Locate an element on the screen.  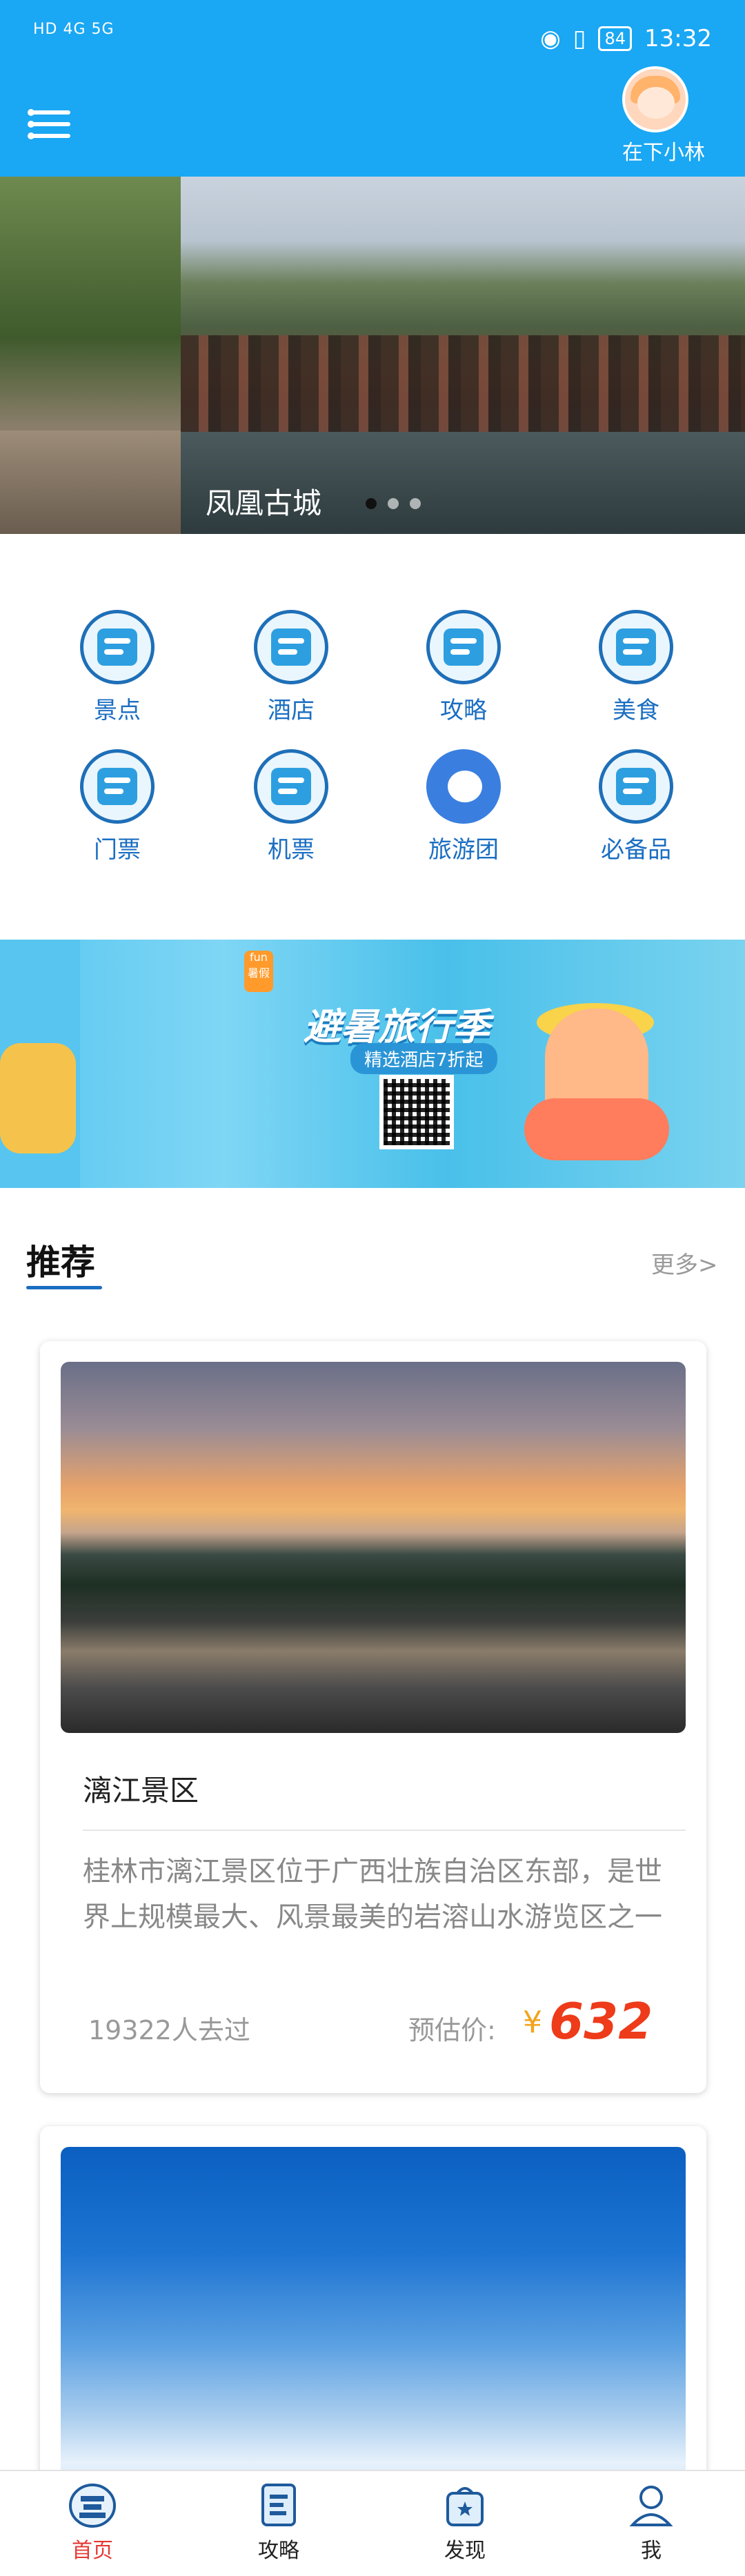
home-pagoda-icon is located at coordinates (92, 2505).